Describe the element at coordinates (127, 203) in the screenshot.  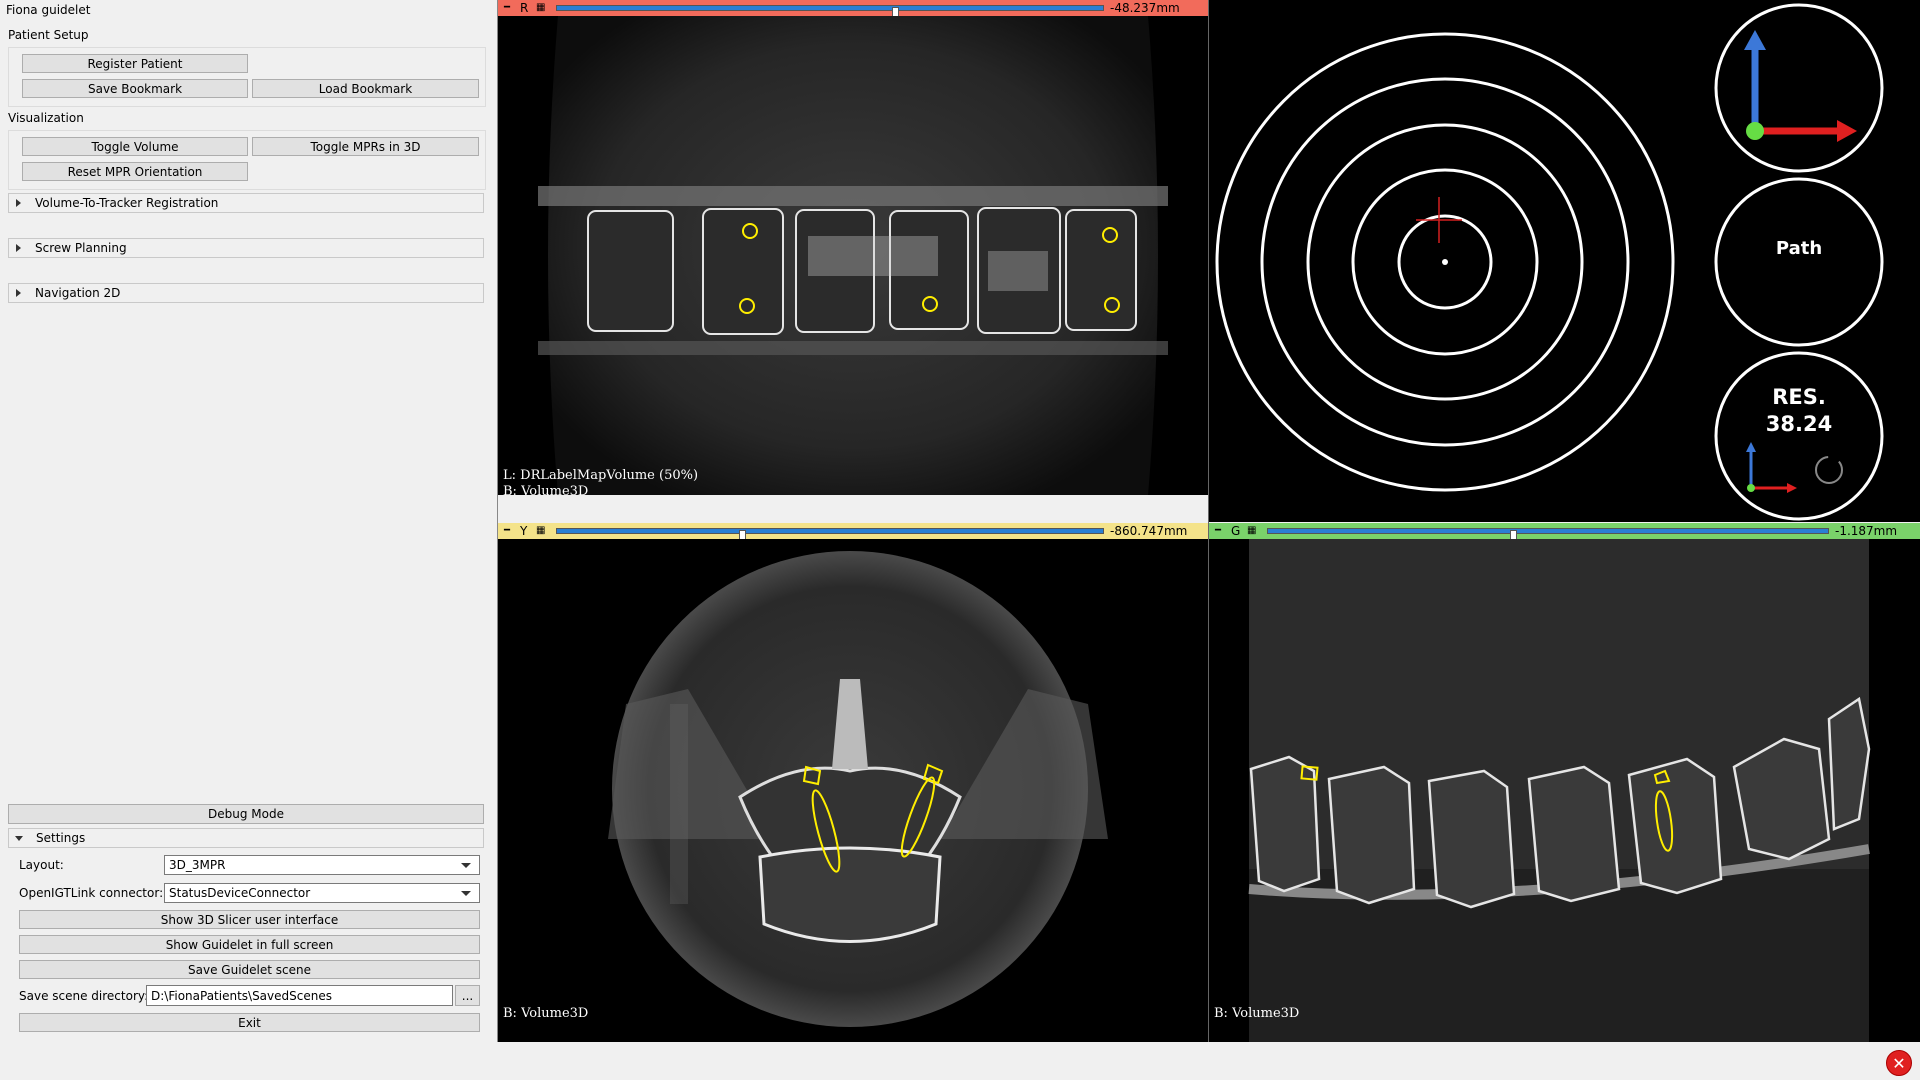
I see `section-label: Volume-To-Tracker Registration` at that location.